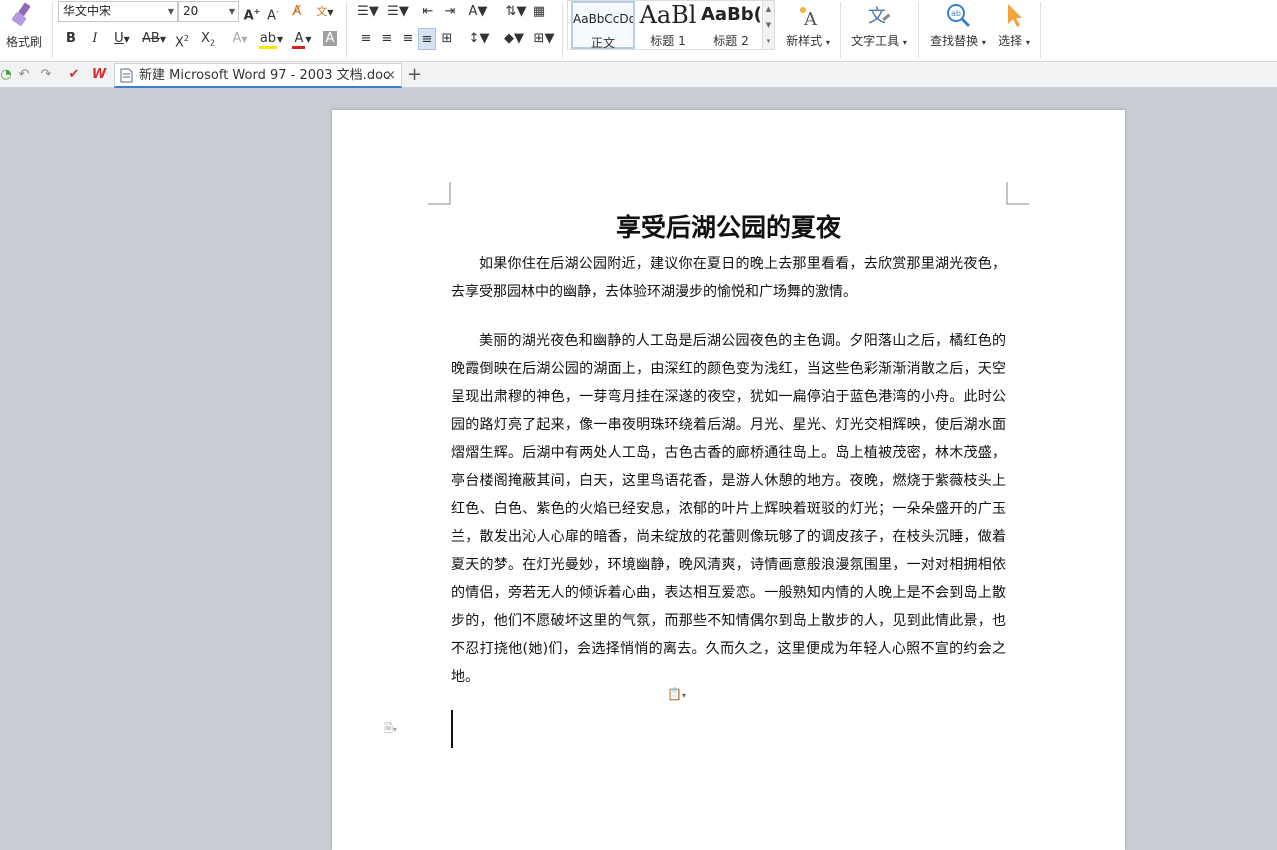 This screenshot has width=1277, height=850. I want to click on find-replace-label: 查找替换 ▾, so click(958, 41).